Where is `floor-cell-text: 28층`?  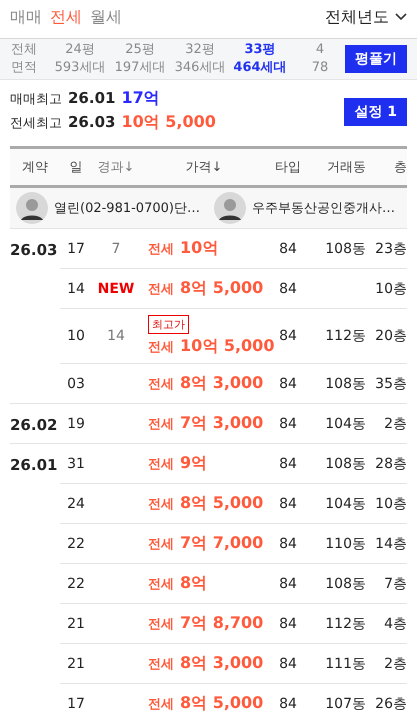 floor-cell-text: 28층 is located at coordinates (390, 463).